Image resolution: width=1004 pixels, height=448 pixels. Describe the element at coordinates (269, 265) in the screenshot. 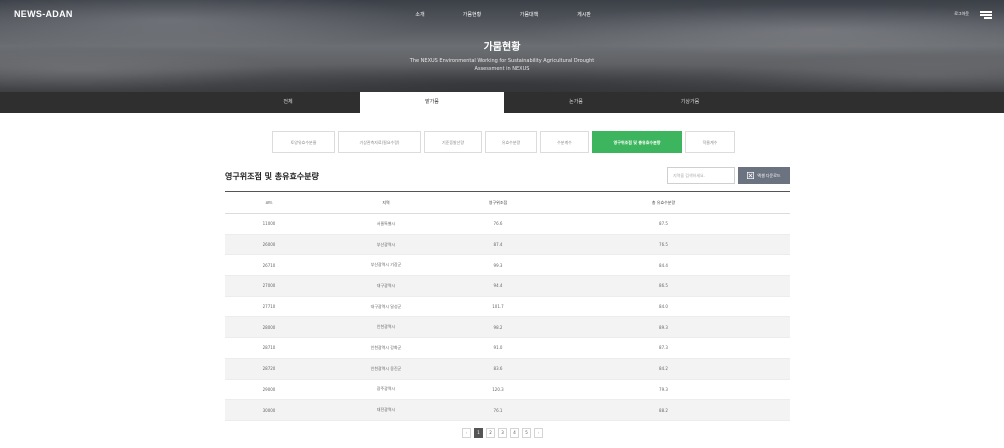

I see `cell-code: 26710` at that location.